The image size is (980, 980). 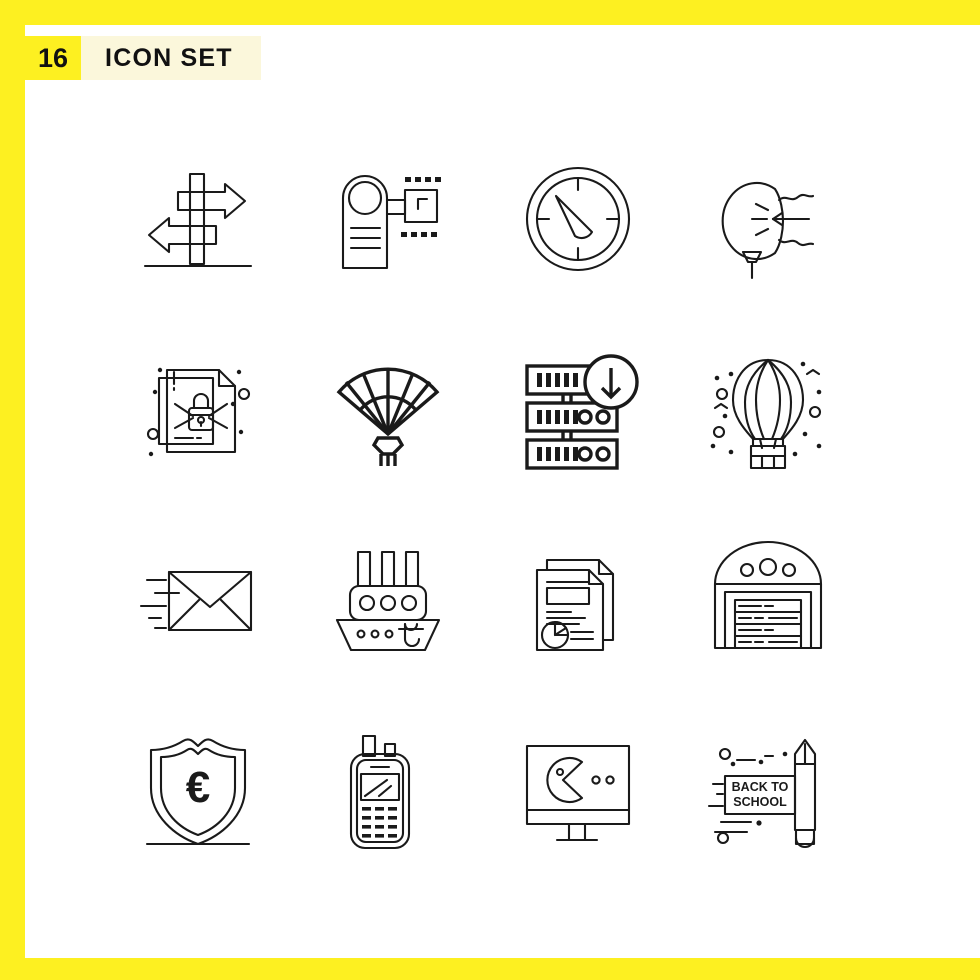 I want to click on direction-signpost-icon, so click(x=198, y=220).